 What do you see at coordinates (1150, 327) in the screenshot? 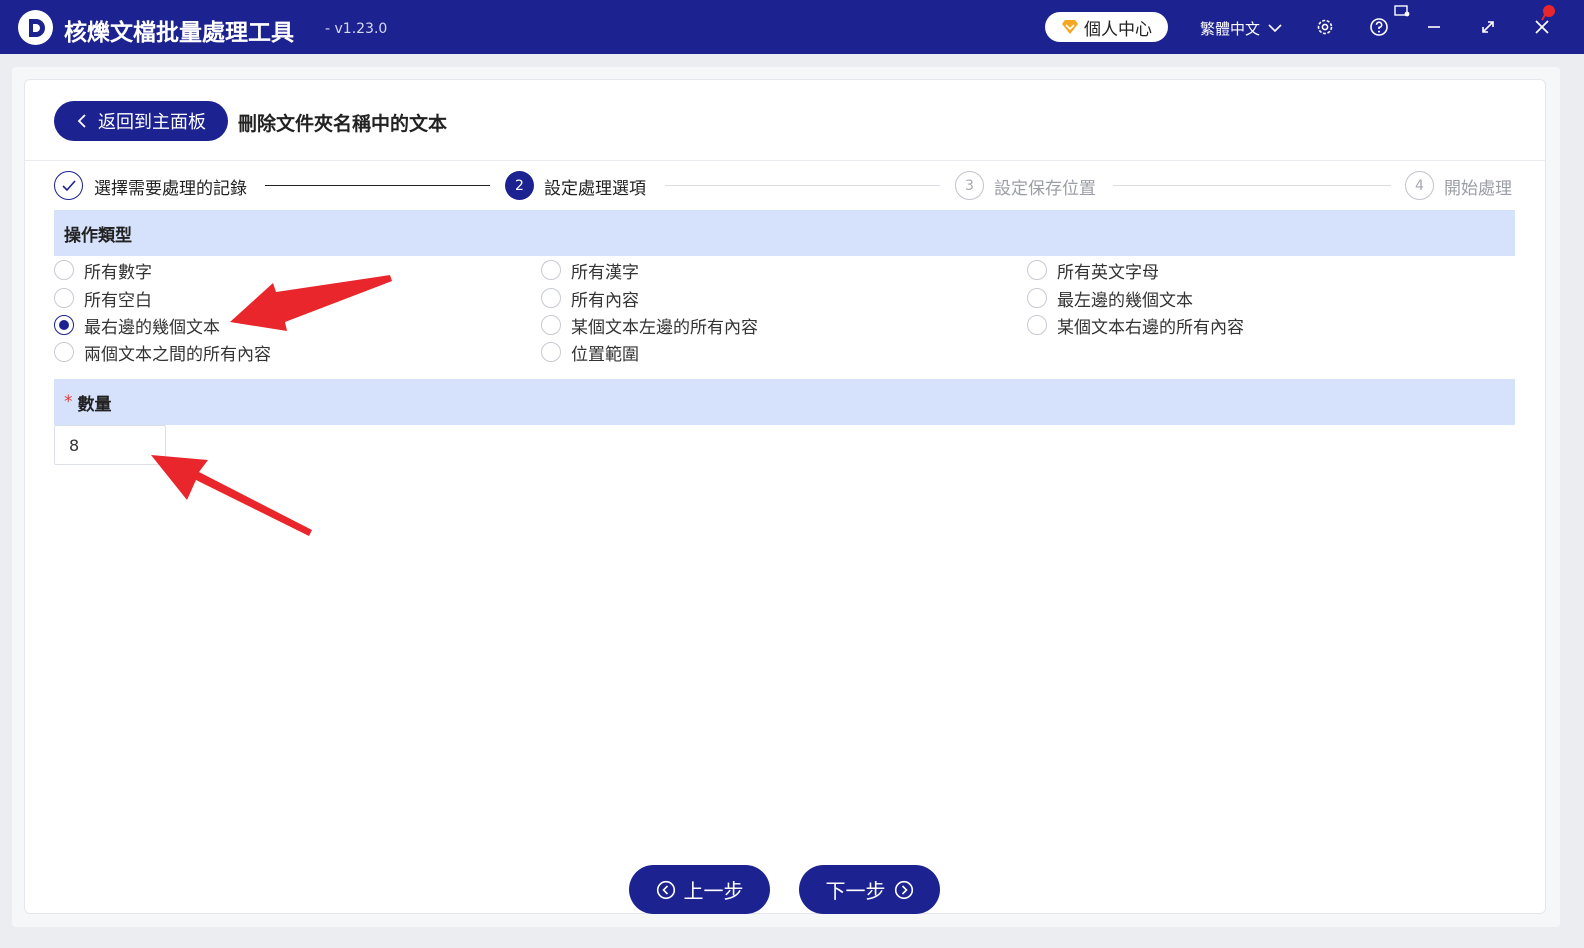
I see `radio-label: 某個文本右邊的所有內容` at bounding box center [1150, 327].